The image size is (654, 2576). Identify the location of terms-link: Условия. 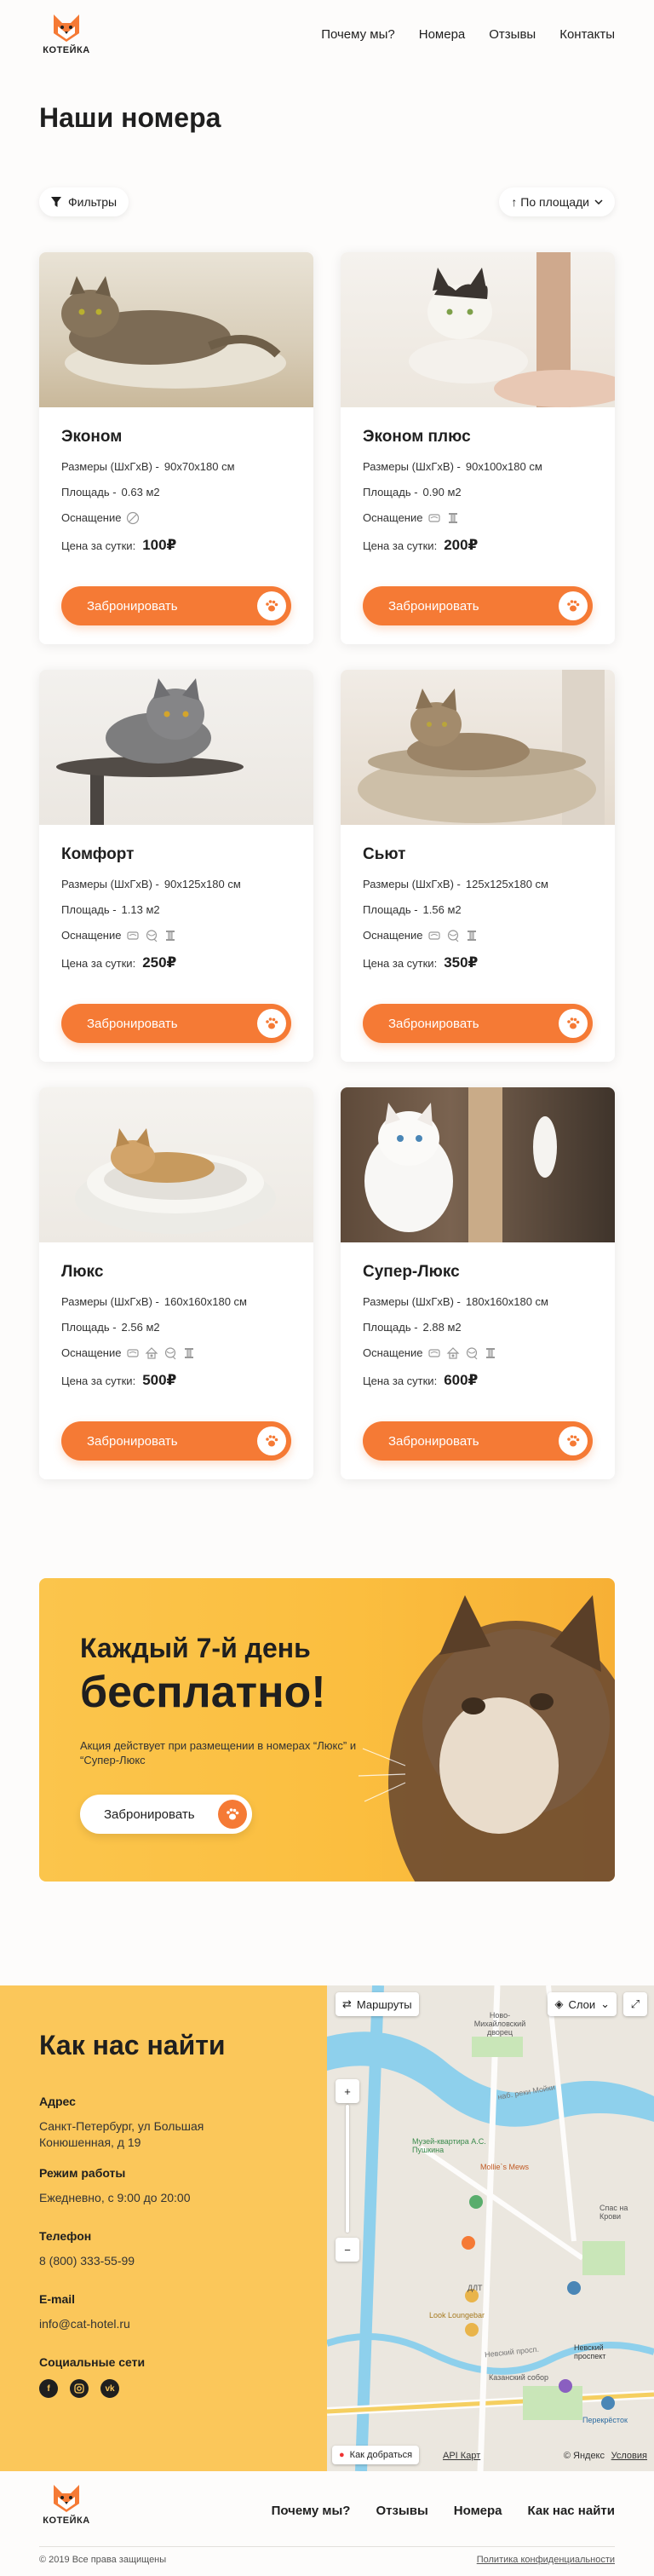
(629, 2456).